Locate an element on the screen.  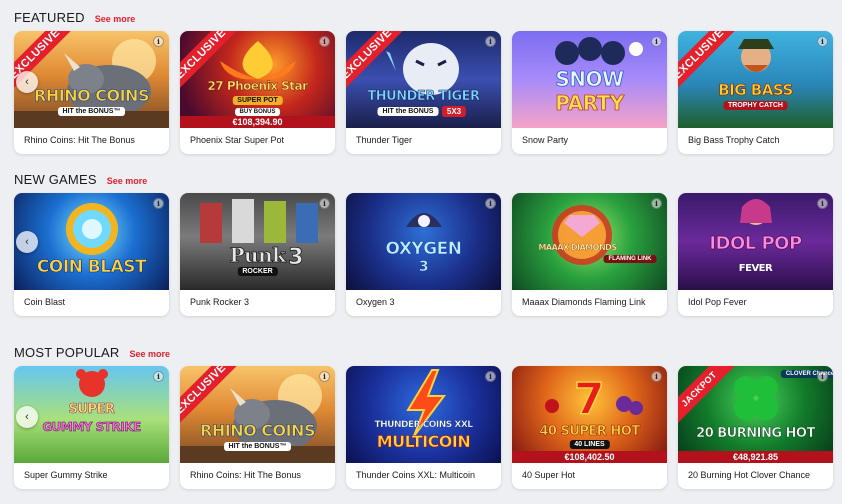
game-name: Snow Party is located at coordinates (545, 140).